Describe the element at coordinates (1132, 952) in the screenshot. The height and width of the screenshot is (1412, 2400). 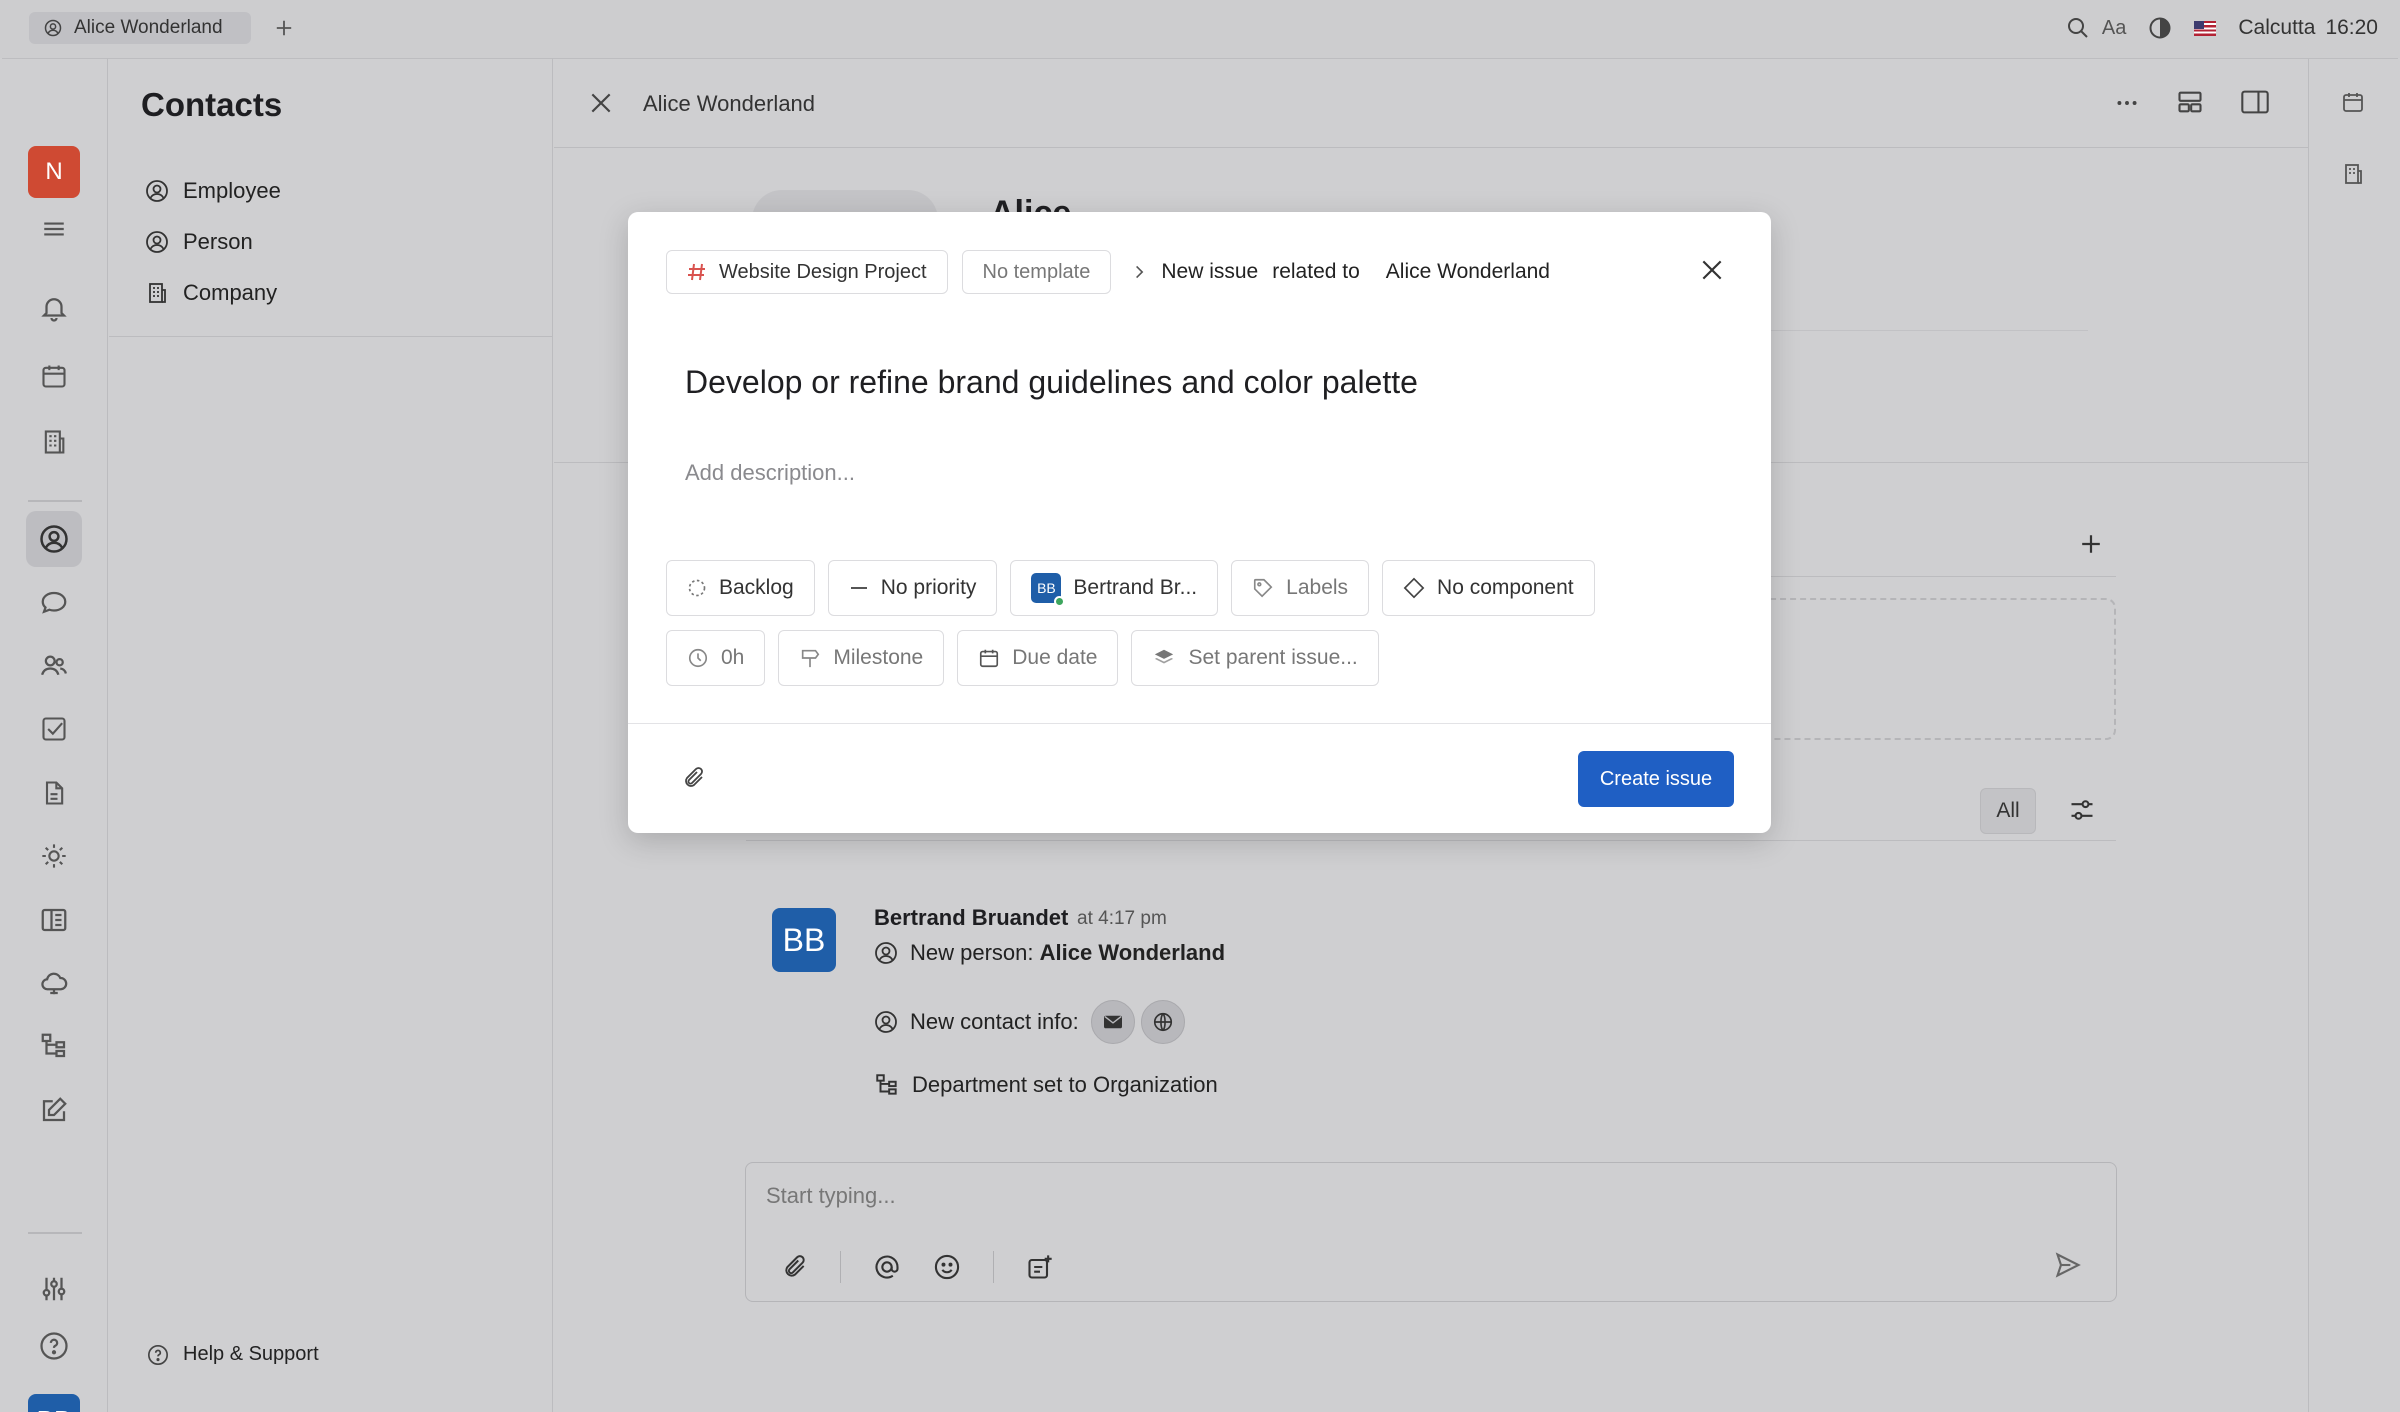
I see `activity-link: Alice Wonderland` at that location.